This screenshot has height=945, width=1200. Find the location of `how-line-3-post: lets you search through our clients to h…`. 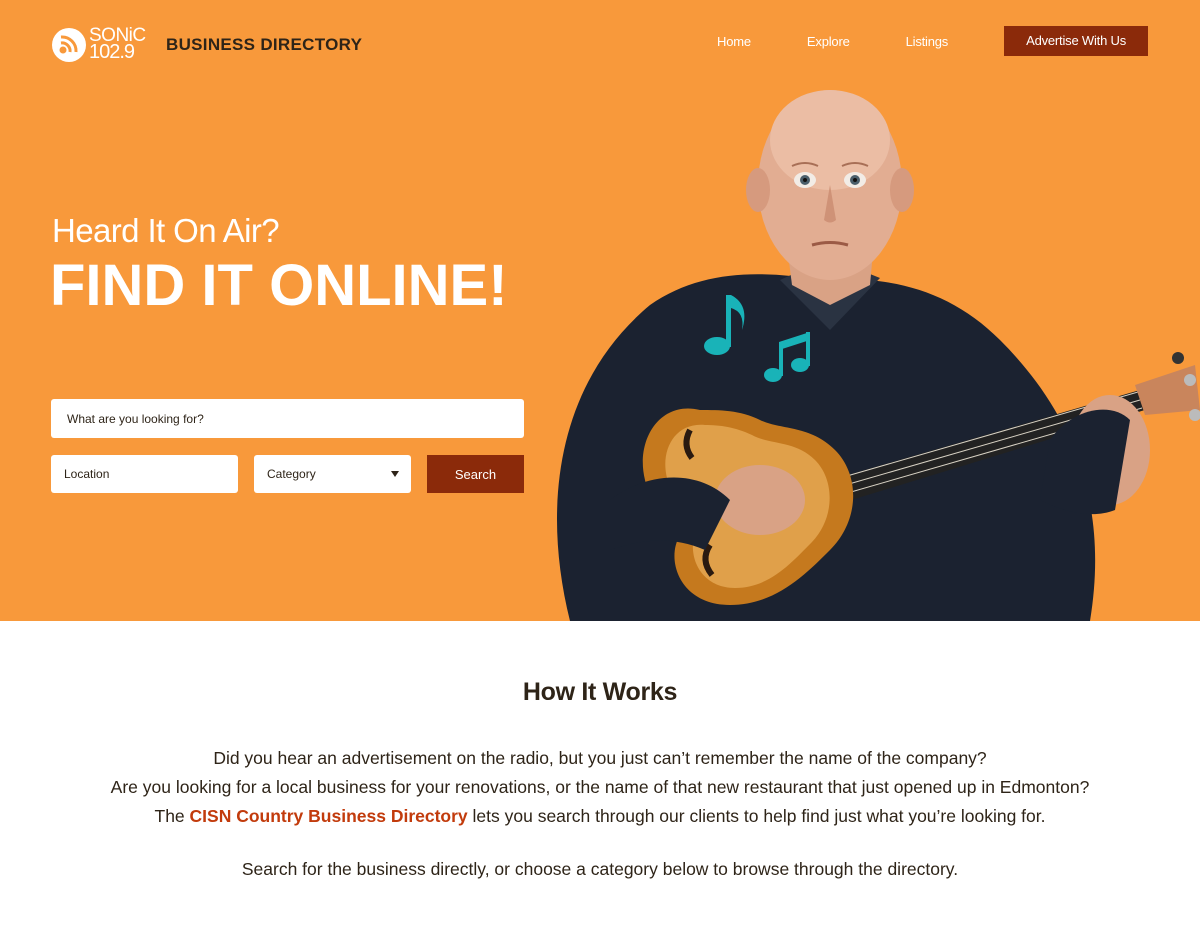

how-line-3-post: lets you search through our clients to h… is located at coordinates (756, 816).